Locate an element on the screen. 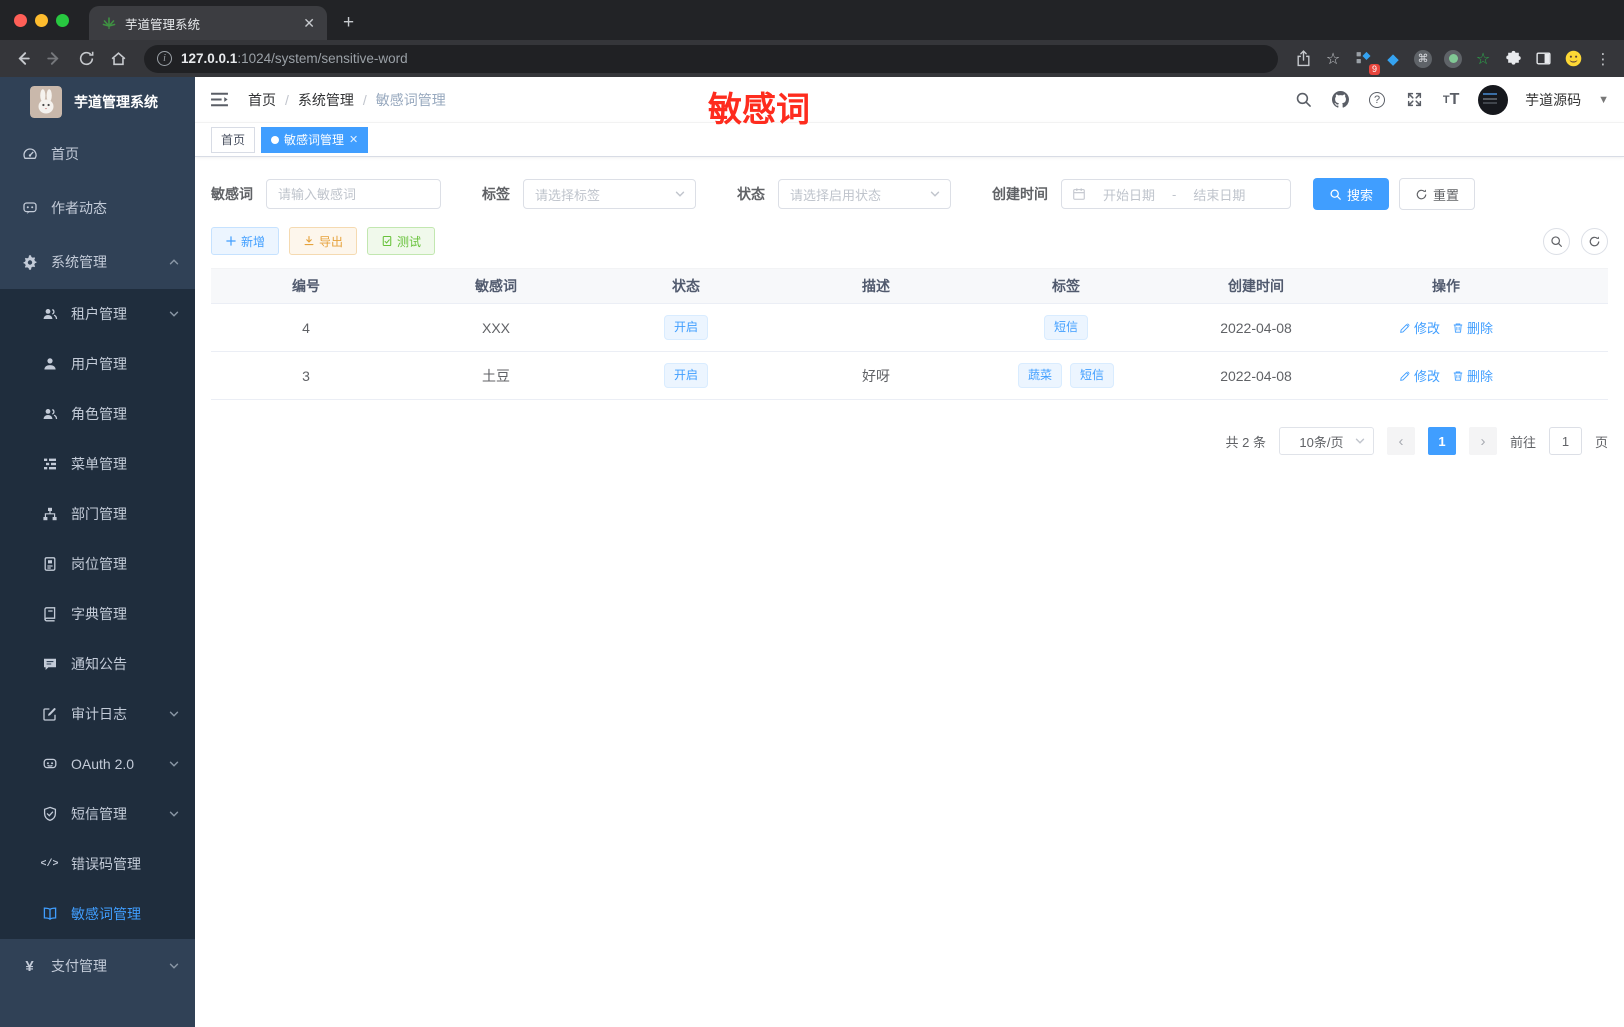  sidebar-item-label: 菜单管理 is located at coordinates (99, 464).